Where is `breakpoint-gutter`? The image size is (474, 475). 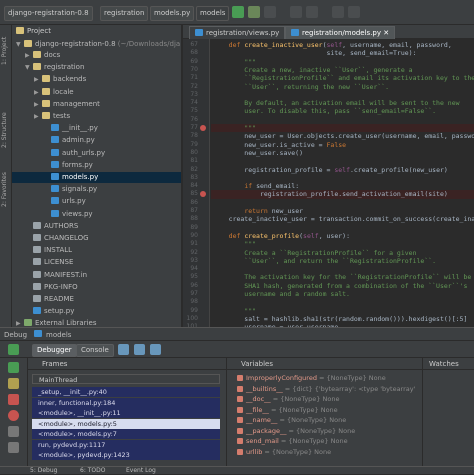
breakpoint-gutter is located at coordinates (204, 183).